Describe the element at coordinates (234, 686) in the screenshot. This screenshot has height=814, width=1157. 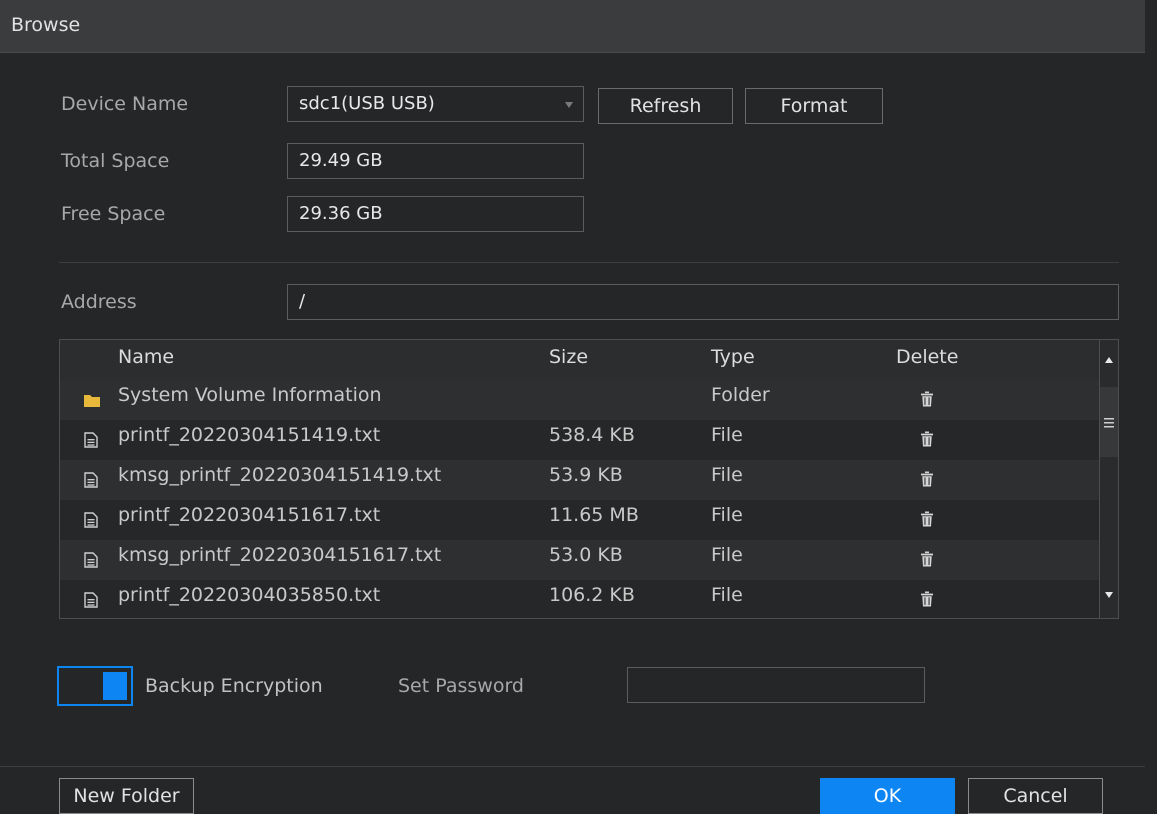
I see `backup-encryption-label: Backup Encryption` at that location.